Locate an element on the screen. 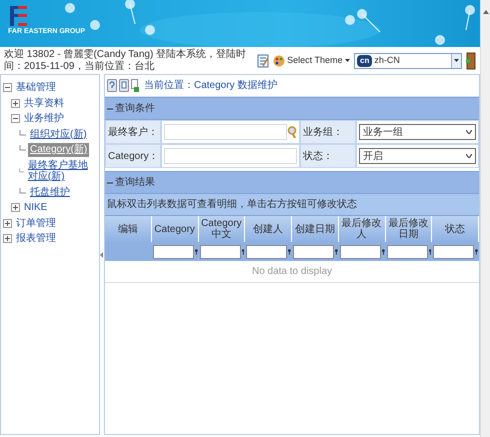  field-label: 最终客户： is located at coordinates (133, 133).